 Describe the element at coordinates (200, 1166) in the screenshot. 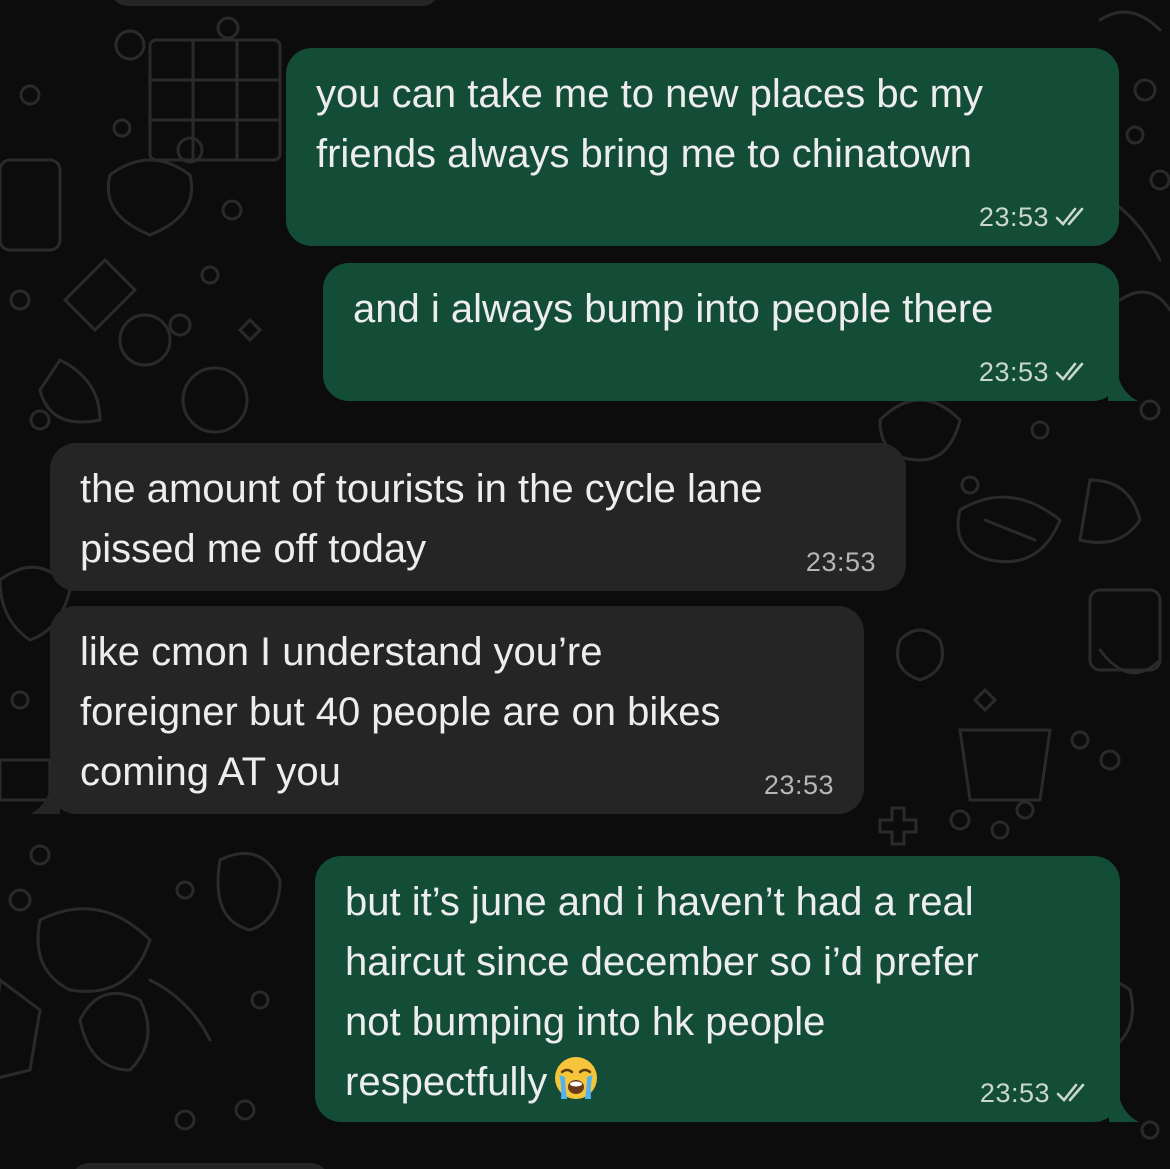

I see `next-message-bubble-edge` at that location.